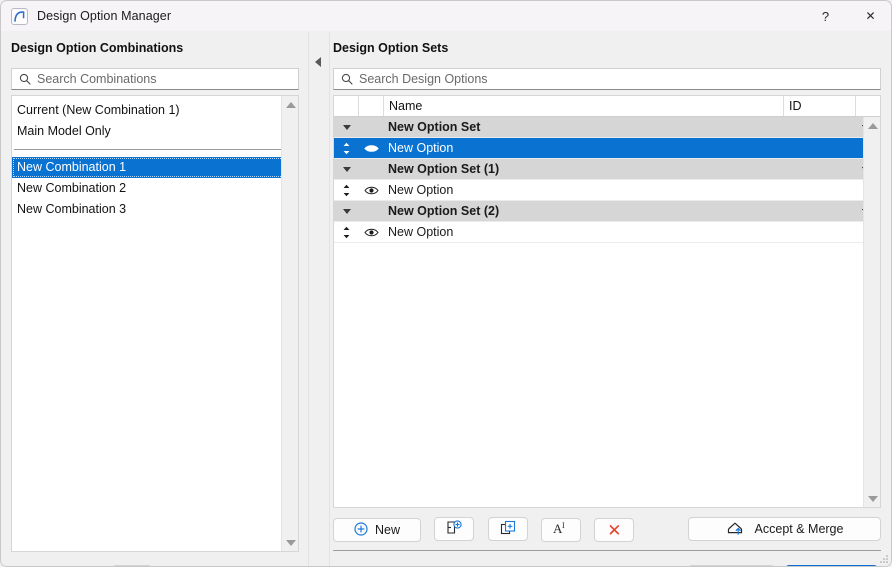 The width and height of the screenshot is (892, 567). I want to click on footer-divider, so click(607, 550).